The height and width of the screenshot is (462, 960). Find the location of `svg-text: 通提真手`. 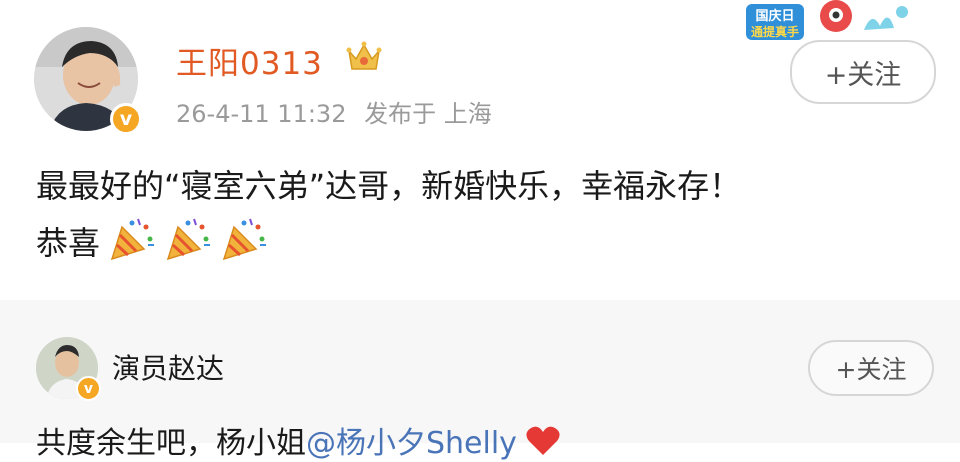

svg-text: 通提真手 is located at coordinates (775, 31).